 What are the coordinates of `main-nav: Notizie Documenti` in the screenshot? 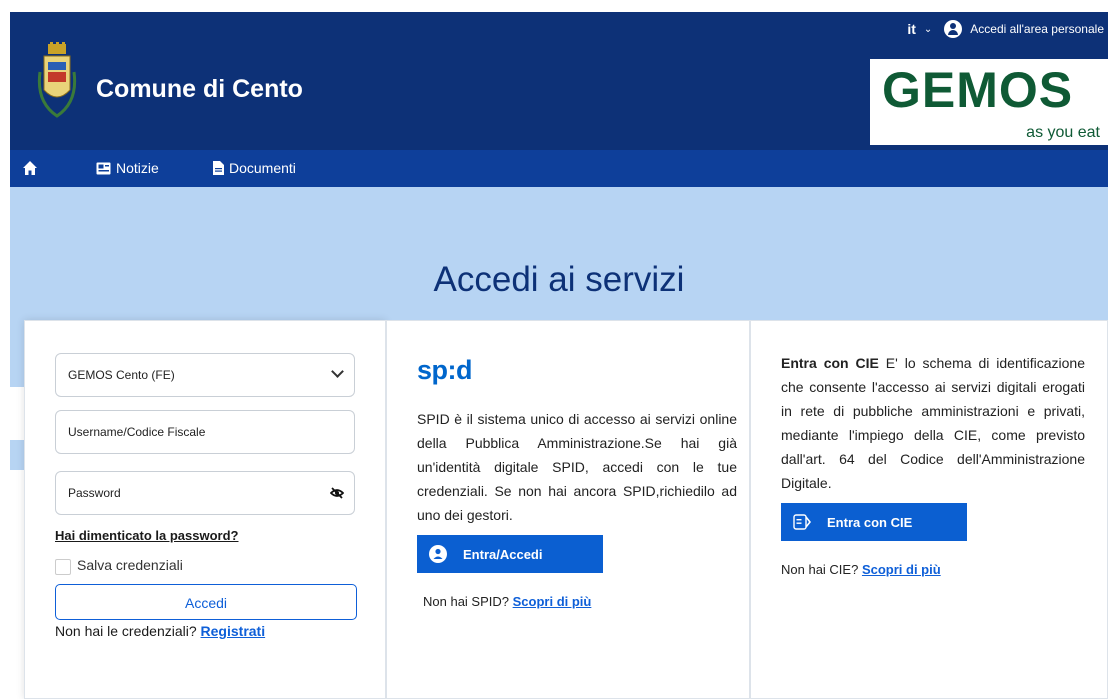 It's located at (559, 168).